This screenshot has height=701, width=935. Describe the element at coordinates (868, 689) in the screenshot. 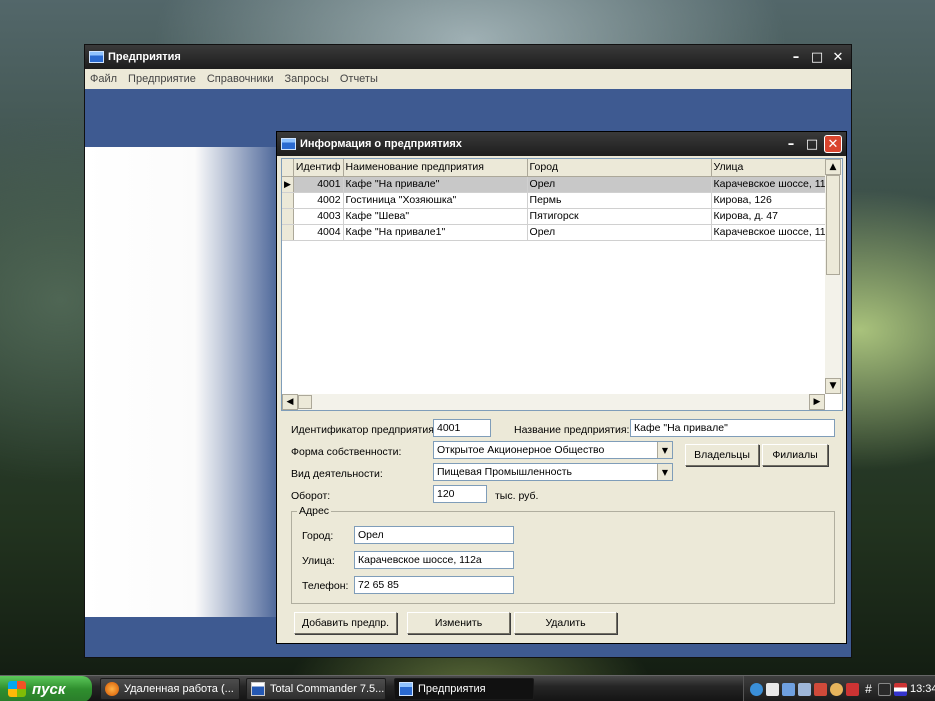

I see `hash-icon: #` at that location.